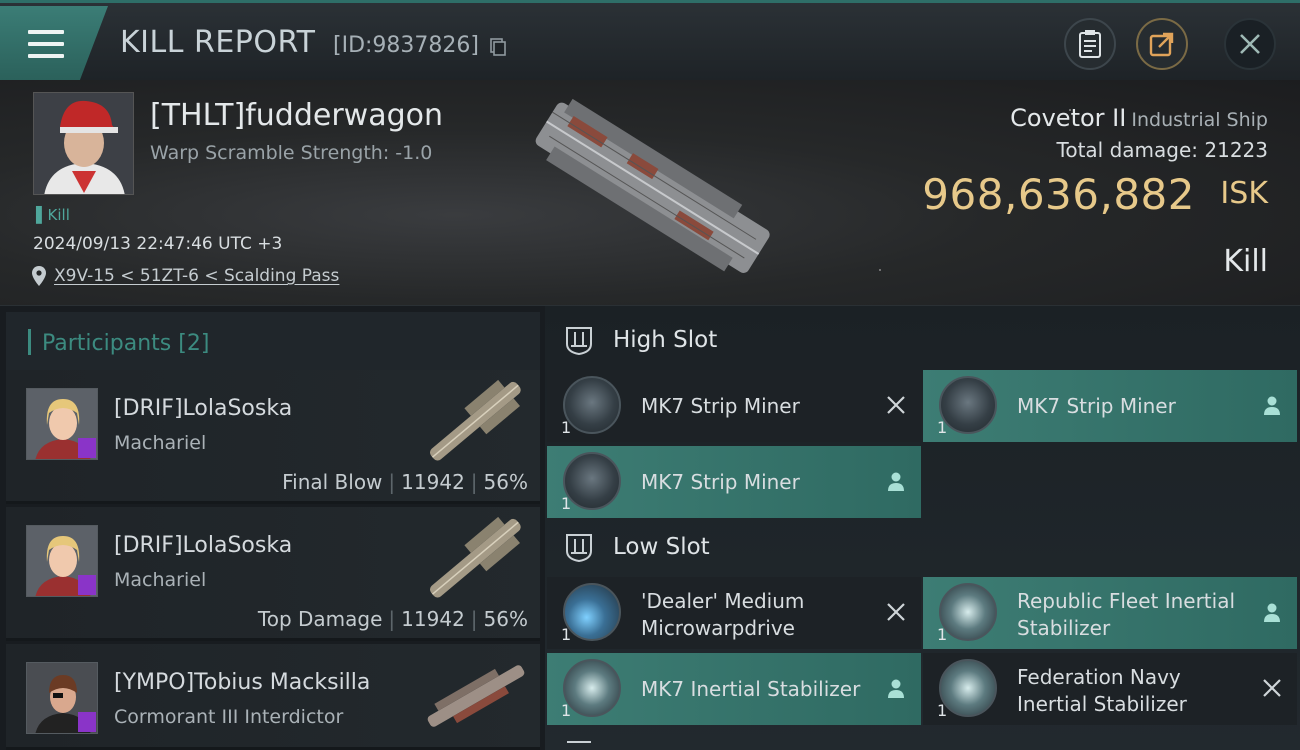  Describe the element at coordinates (1068, 118) in the screenshot. I see `ship-name: Covetor II` at that location.